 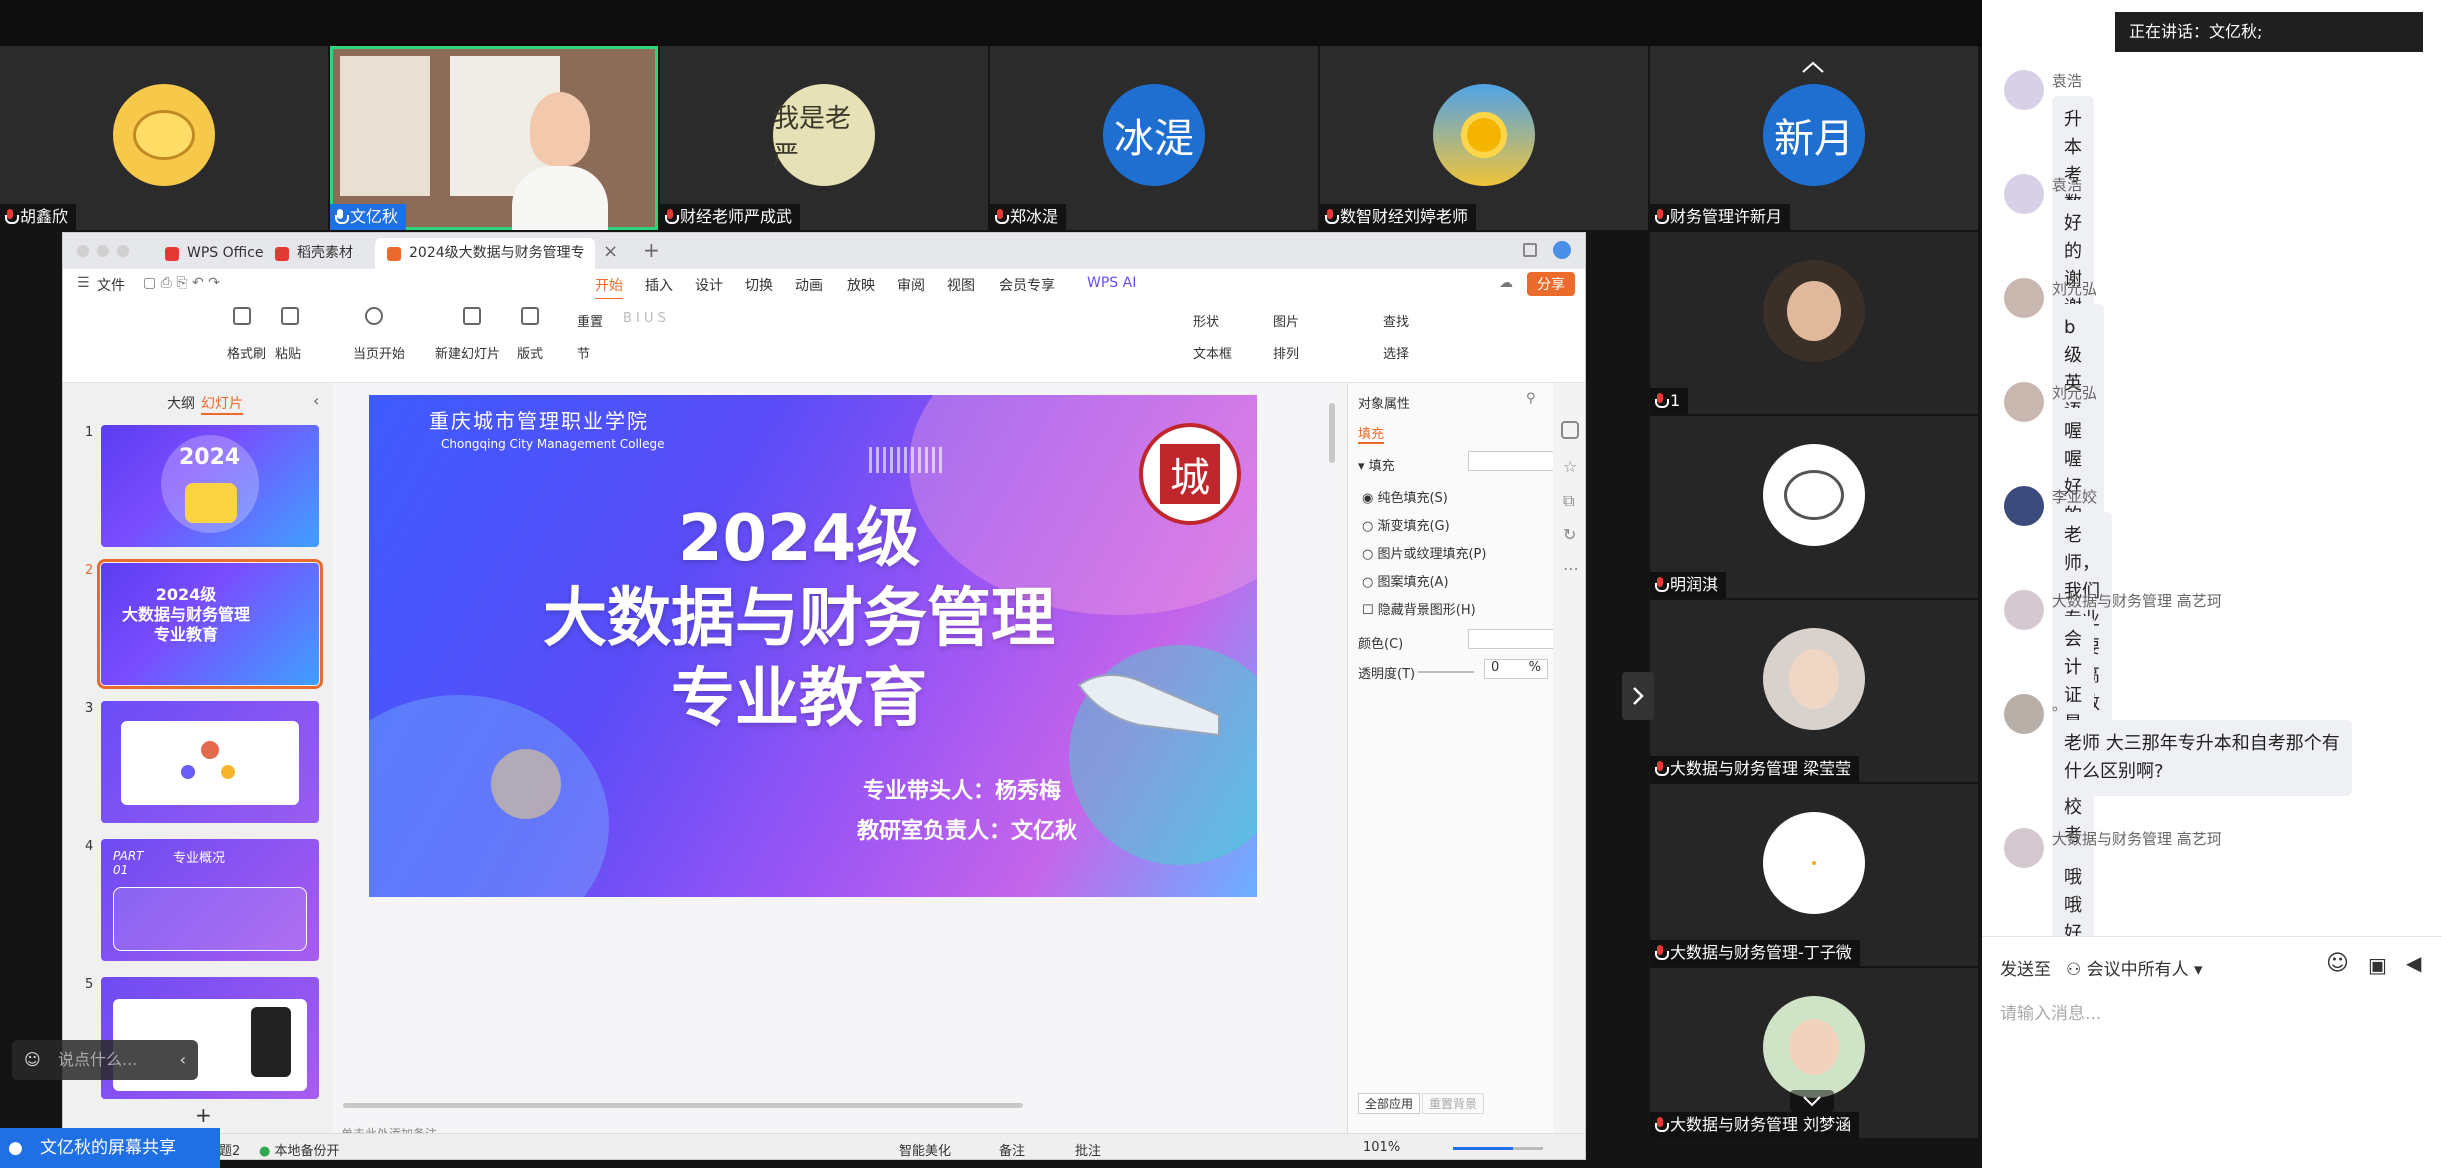 I want to click on tab-animation: 动画, so click(x=809, y=285).